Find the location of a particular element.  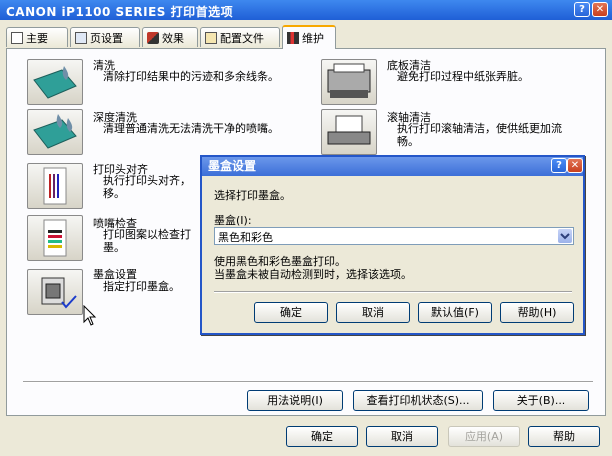

cleaning-icon is located at coordinates (55, 82).